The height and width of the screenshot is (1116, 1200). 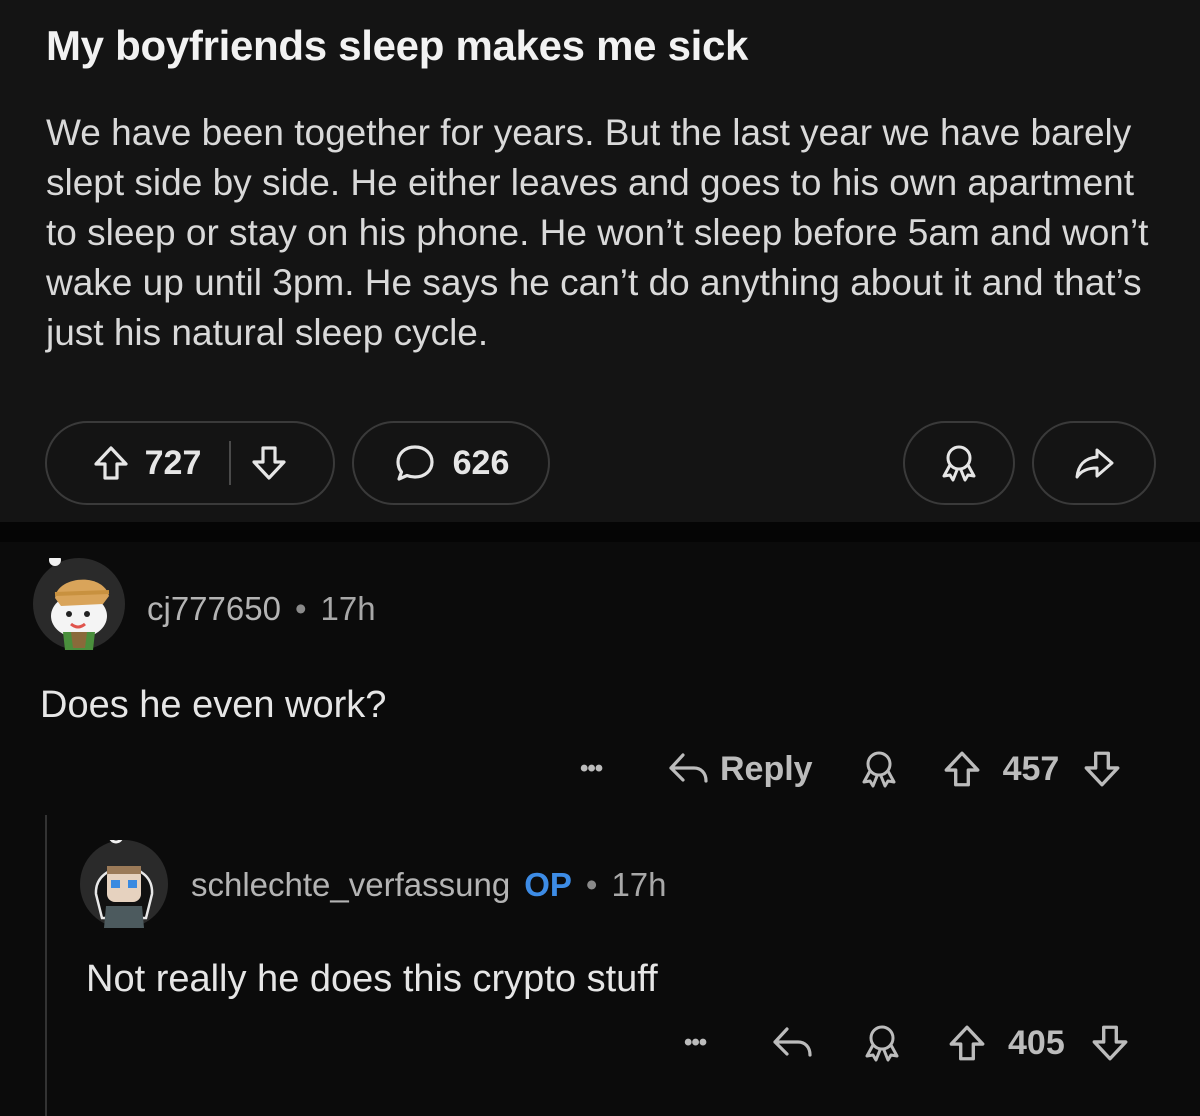 I want to click on post-vote-bar: 727, so click(x=190, y=463).